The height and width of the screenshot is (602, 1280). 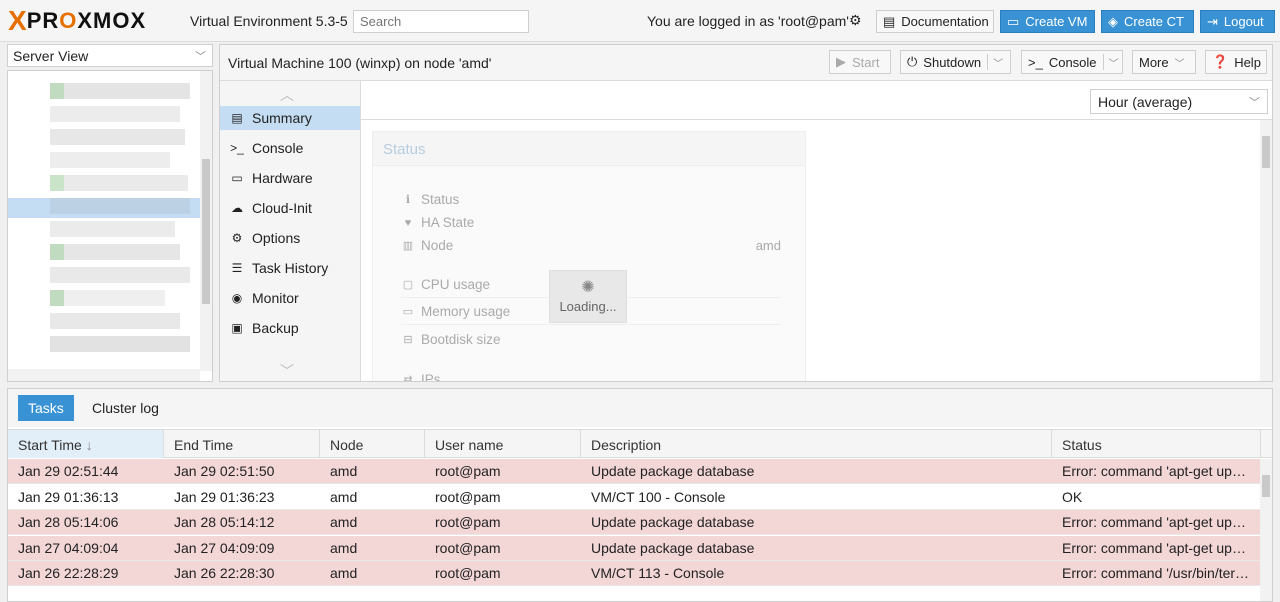 What do you see at coordinates (290, 238) in the screenshot?
I see `nav-options: ⚙ Options` at bounding box center [290, 238].